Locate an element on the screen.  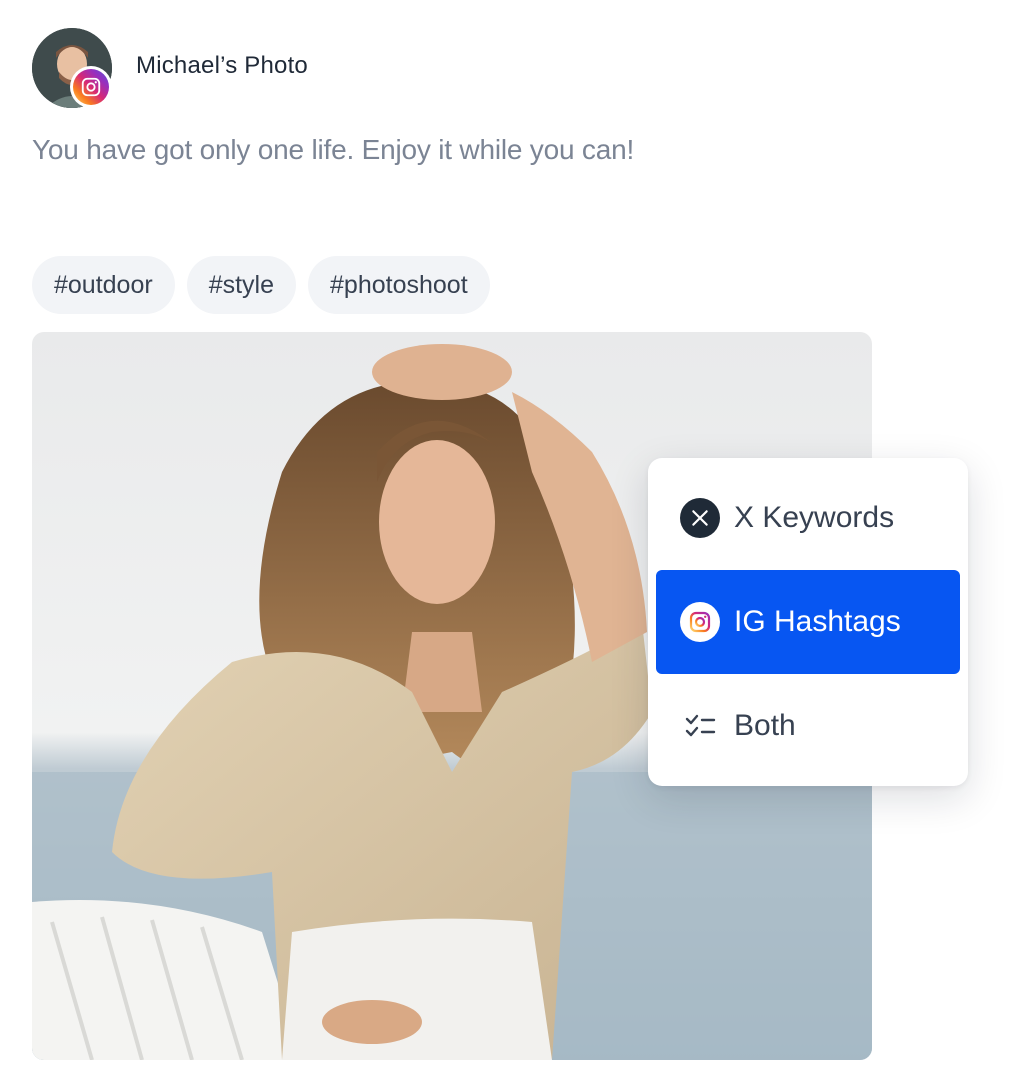
menu-item-label: X Keywords is located at coordinates (814, 517).